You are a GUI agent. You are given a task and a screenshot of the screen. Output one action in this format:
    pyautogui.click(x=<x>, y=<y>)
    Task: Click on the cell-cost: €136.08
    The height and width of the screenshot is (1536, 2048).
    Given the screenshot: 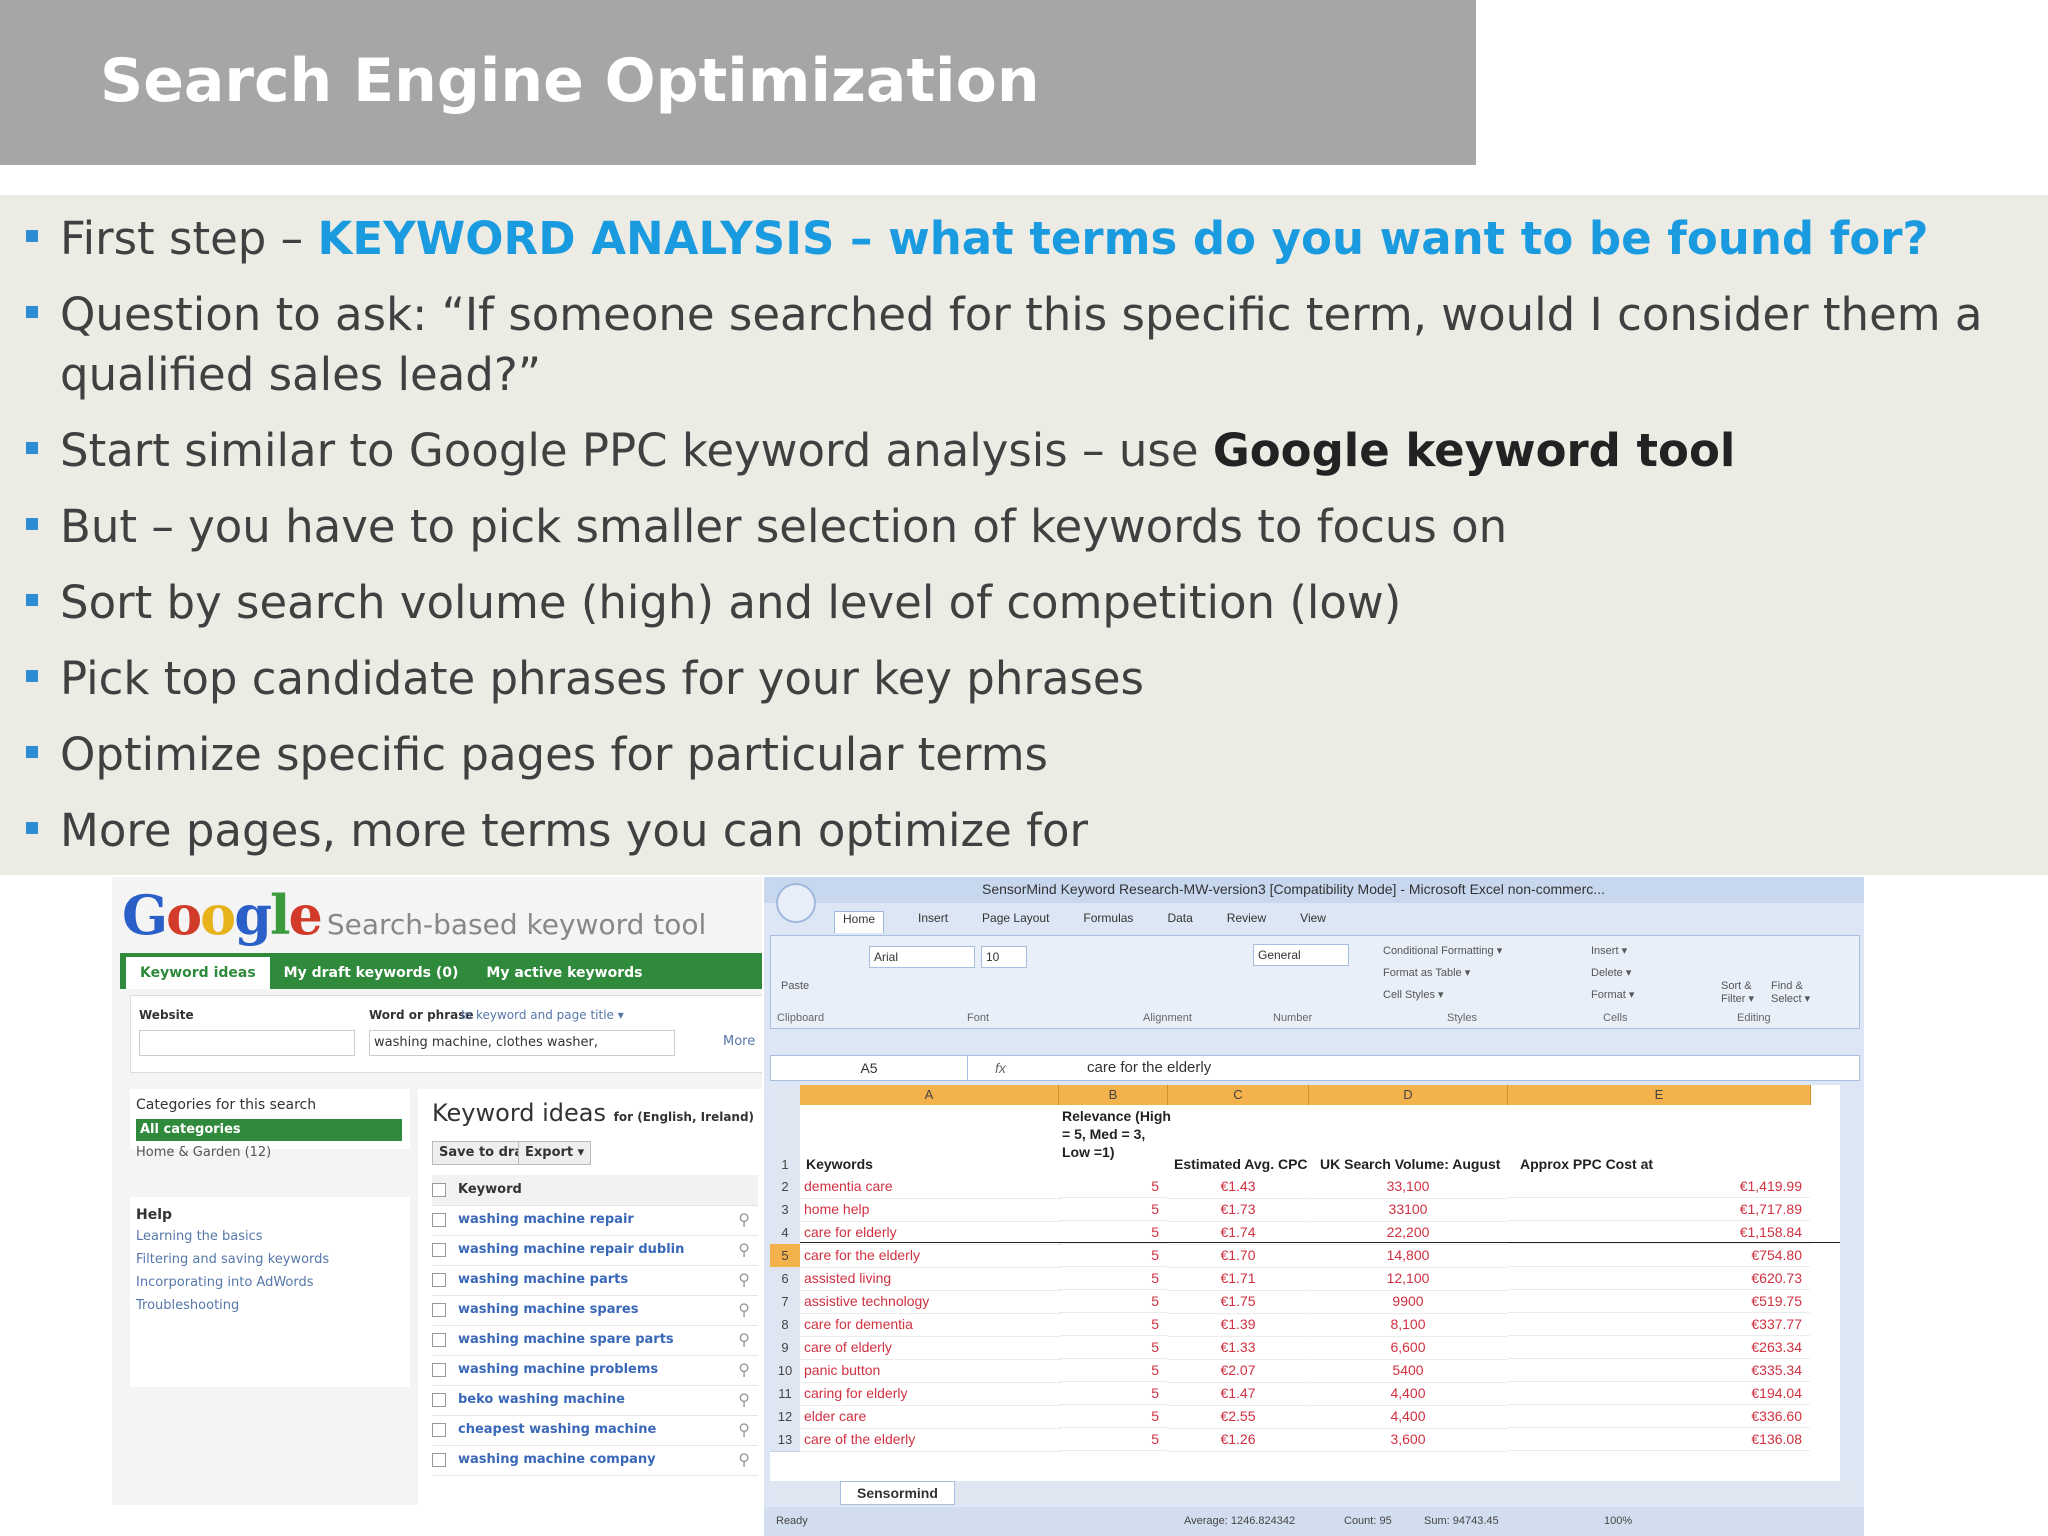 What is the action you would take?
    pyautogui.click(x=1659, y=1439)
    